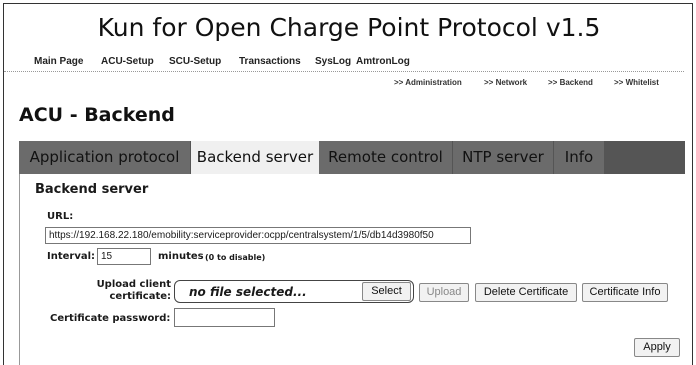 The height and width of the screenshot is (365, 696). What do you see at coordinates (503, 157) in the screenshot?
I see `tab-ntp-server: NTP server` at bounding box center [503, 157].